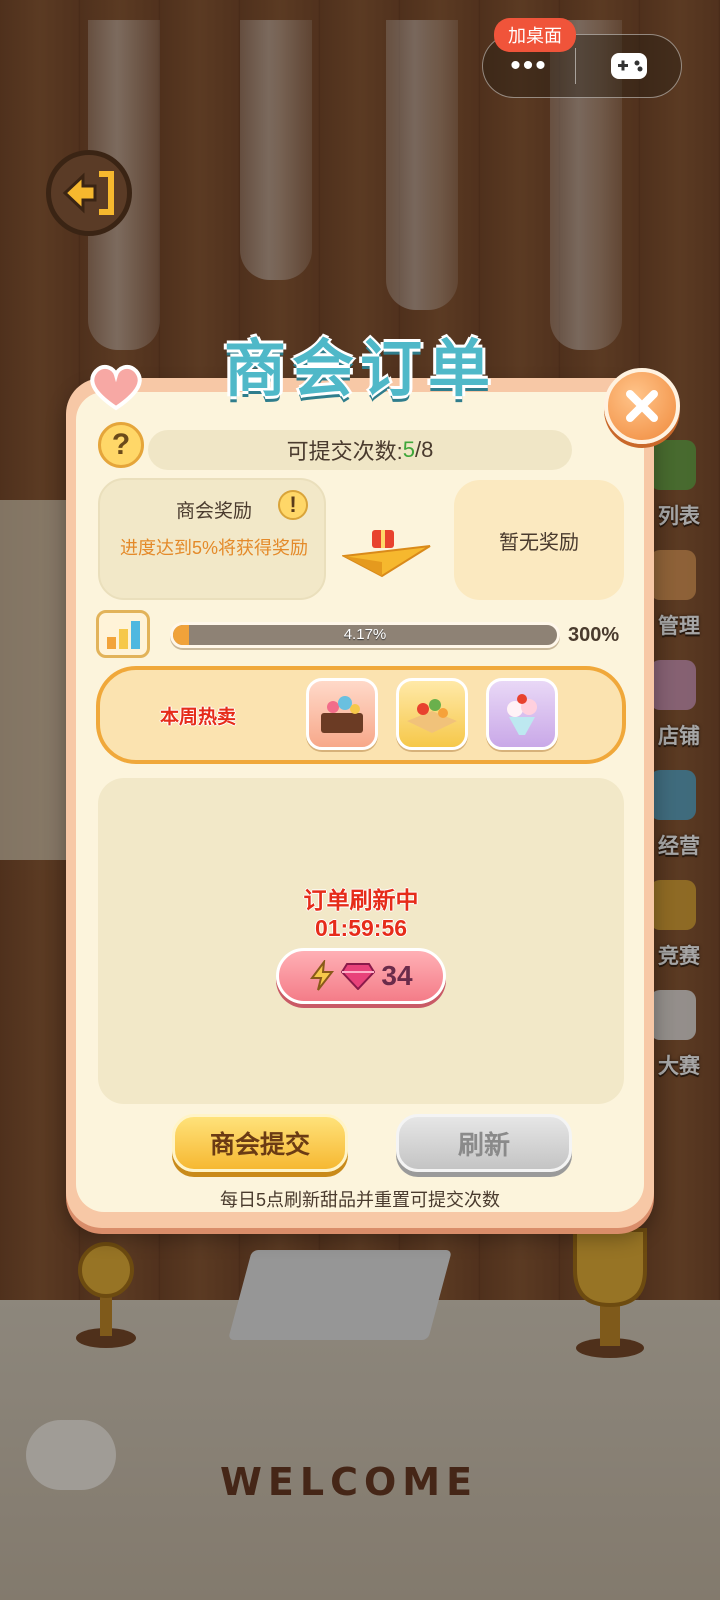 The width and height of the screenshot is (720, 1600). I want to click on submit-count-total: 8, so click(427, 449).